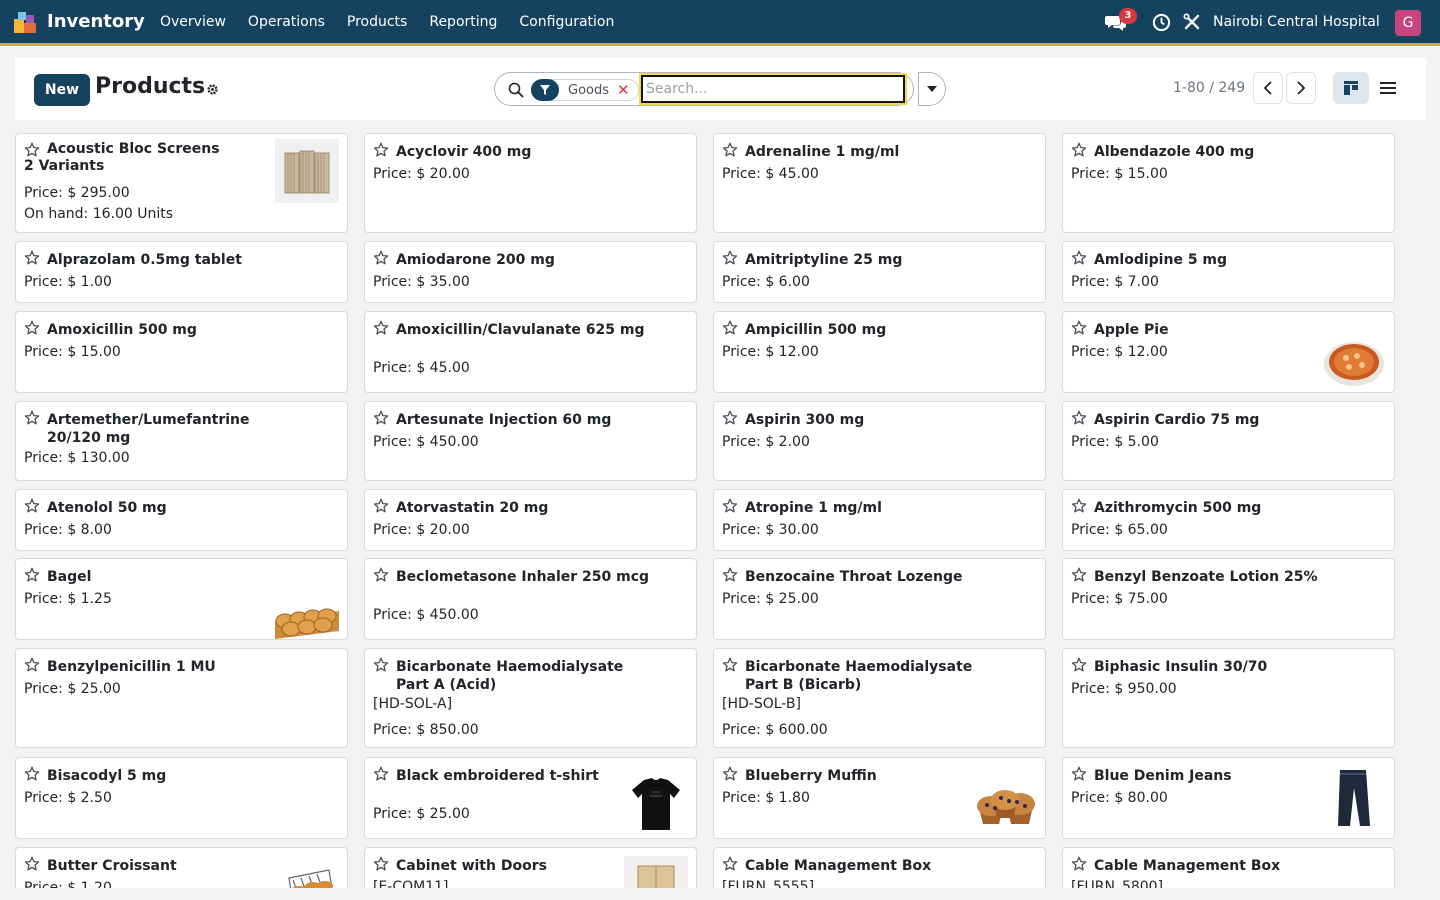 This screenshot has height=900, width=1440. I want to click on menu-operations: Operations, so click(286, 22).